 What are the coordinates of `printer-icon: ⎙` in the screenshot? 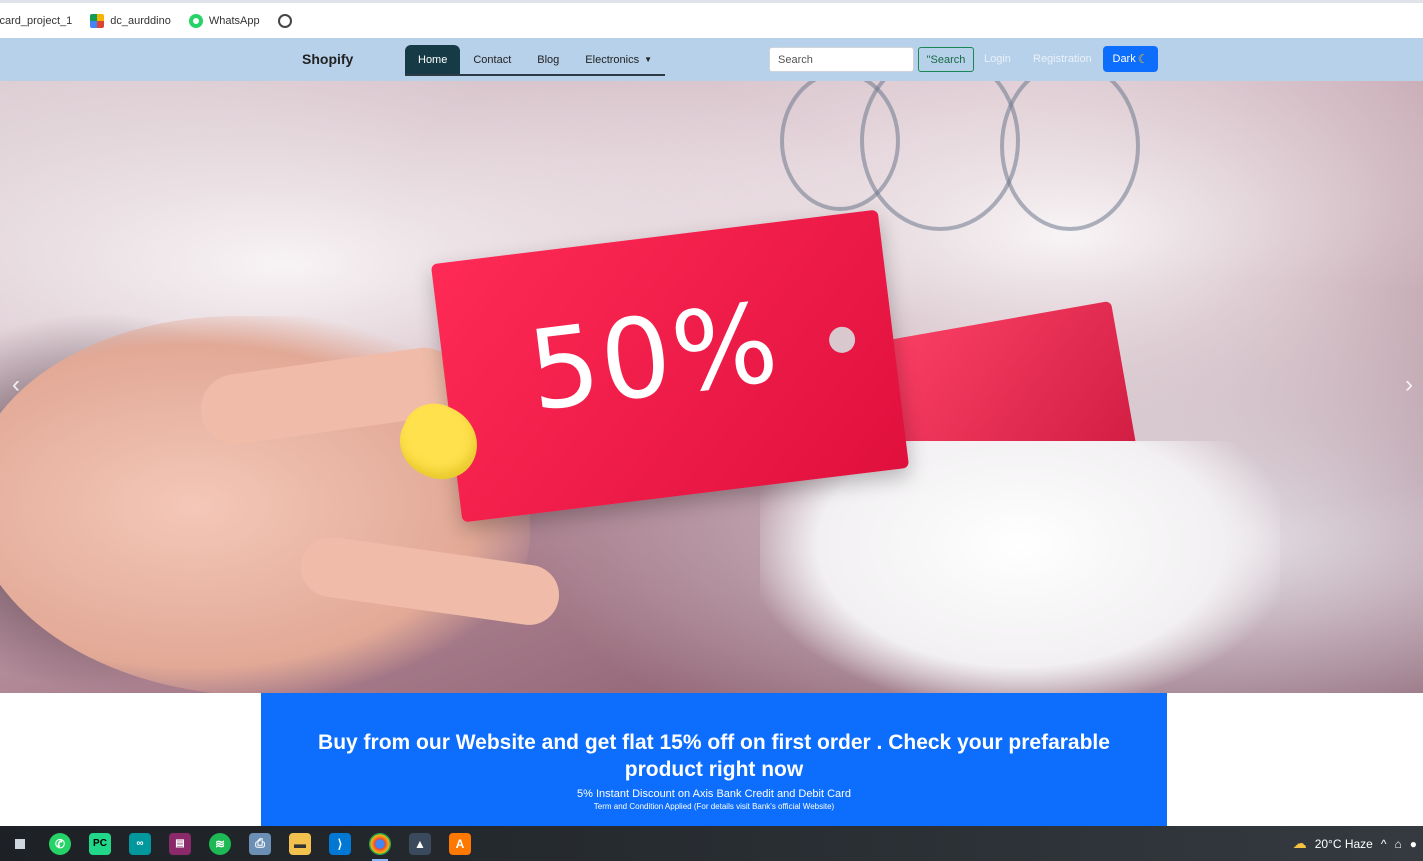 It's located at (260, 843).